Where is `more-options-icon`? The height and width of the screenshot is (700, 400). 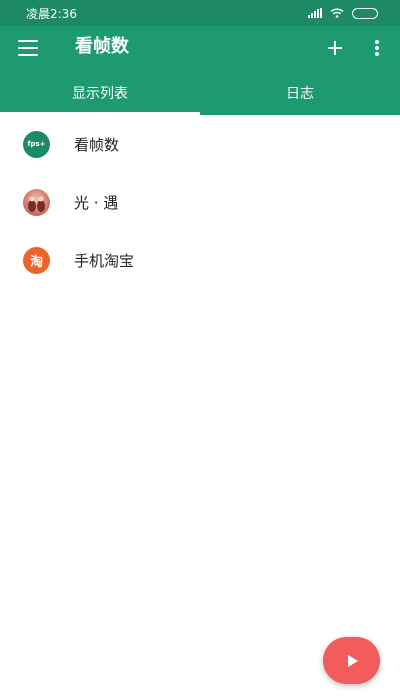
more-options-icon is located at coordinates (377, 48).